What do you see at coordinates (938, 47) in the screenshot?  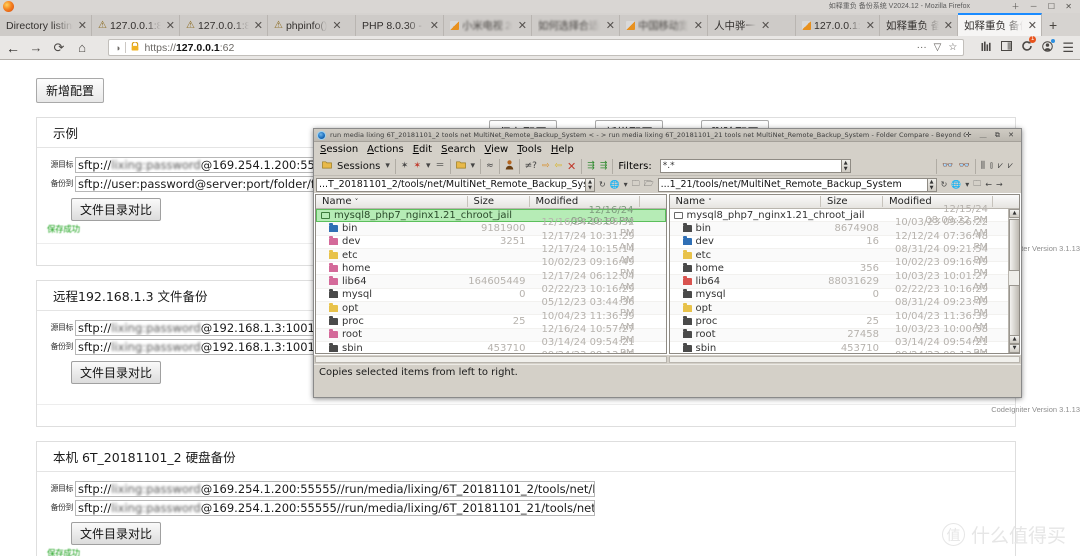 I see `reader-mode-icon: ▽` at bounding box center [938, 47].